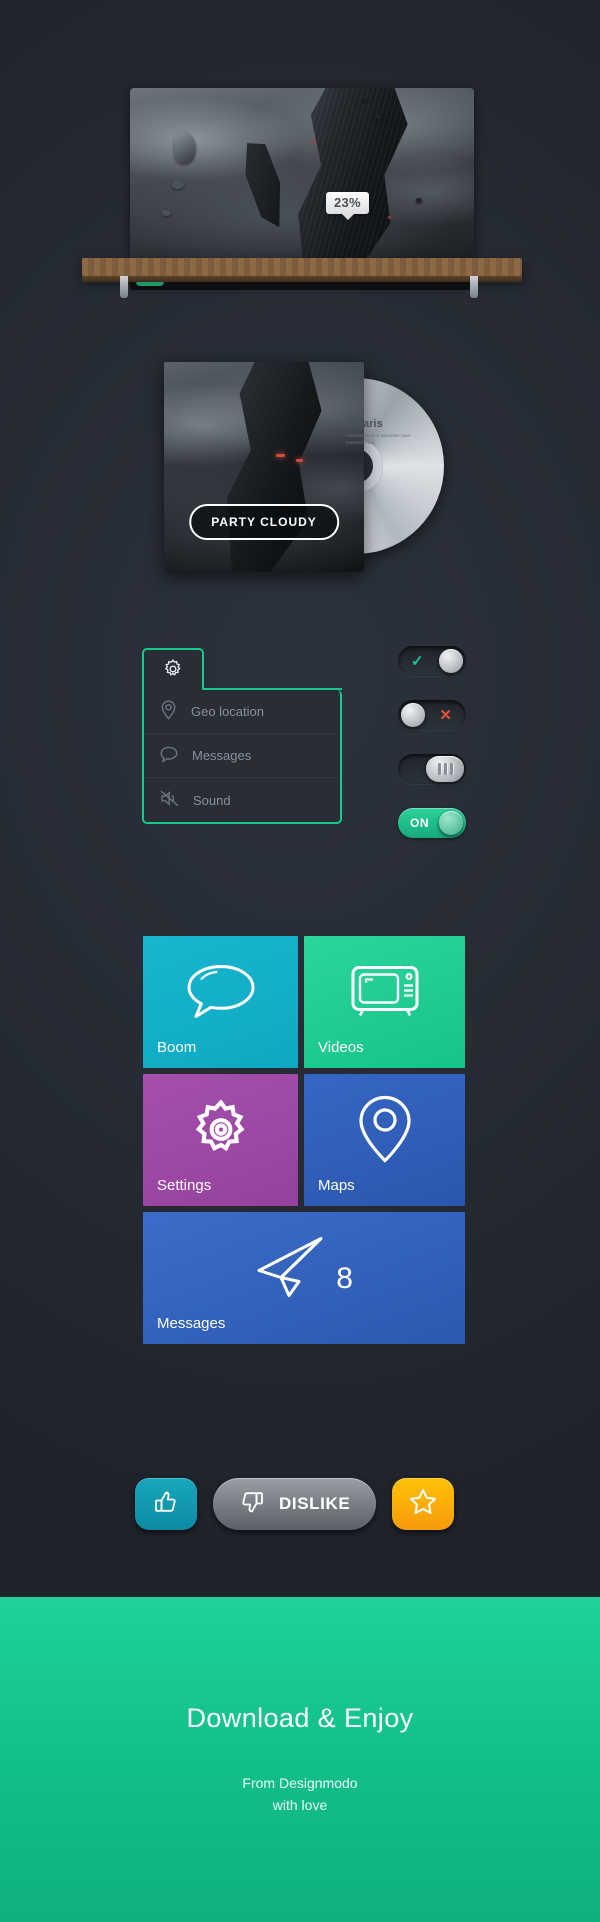 The image size is (600, 1922). Describe the element at coordinates (302, 174) in the screenshot. I see `video-screen: 23%` at that location.